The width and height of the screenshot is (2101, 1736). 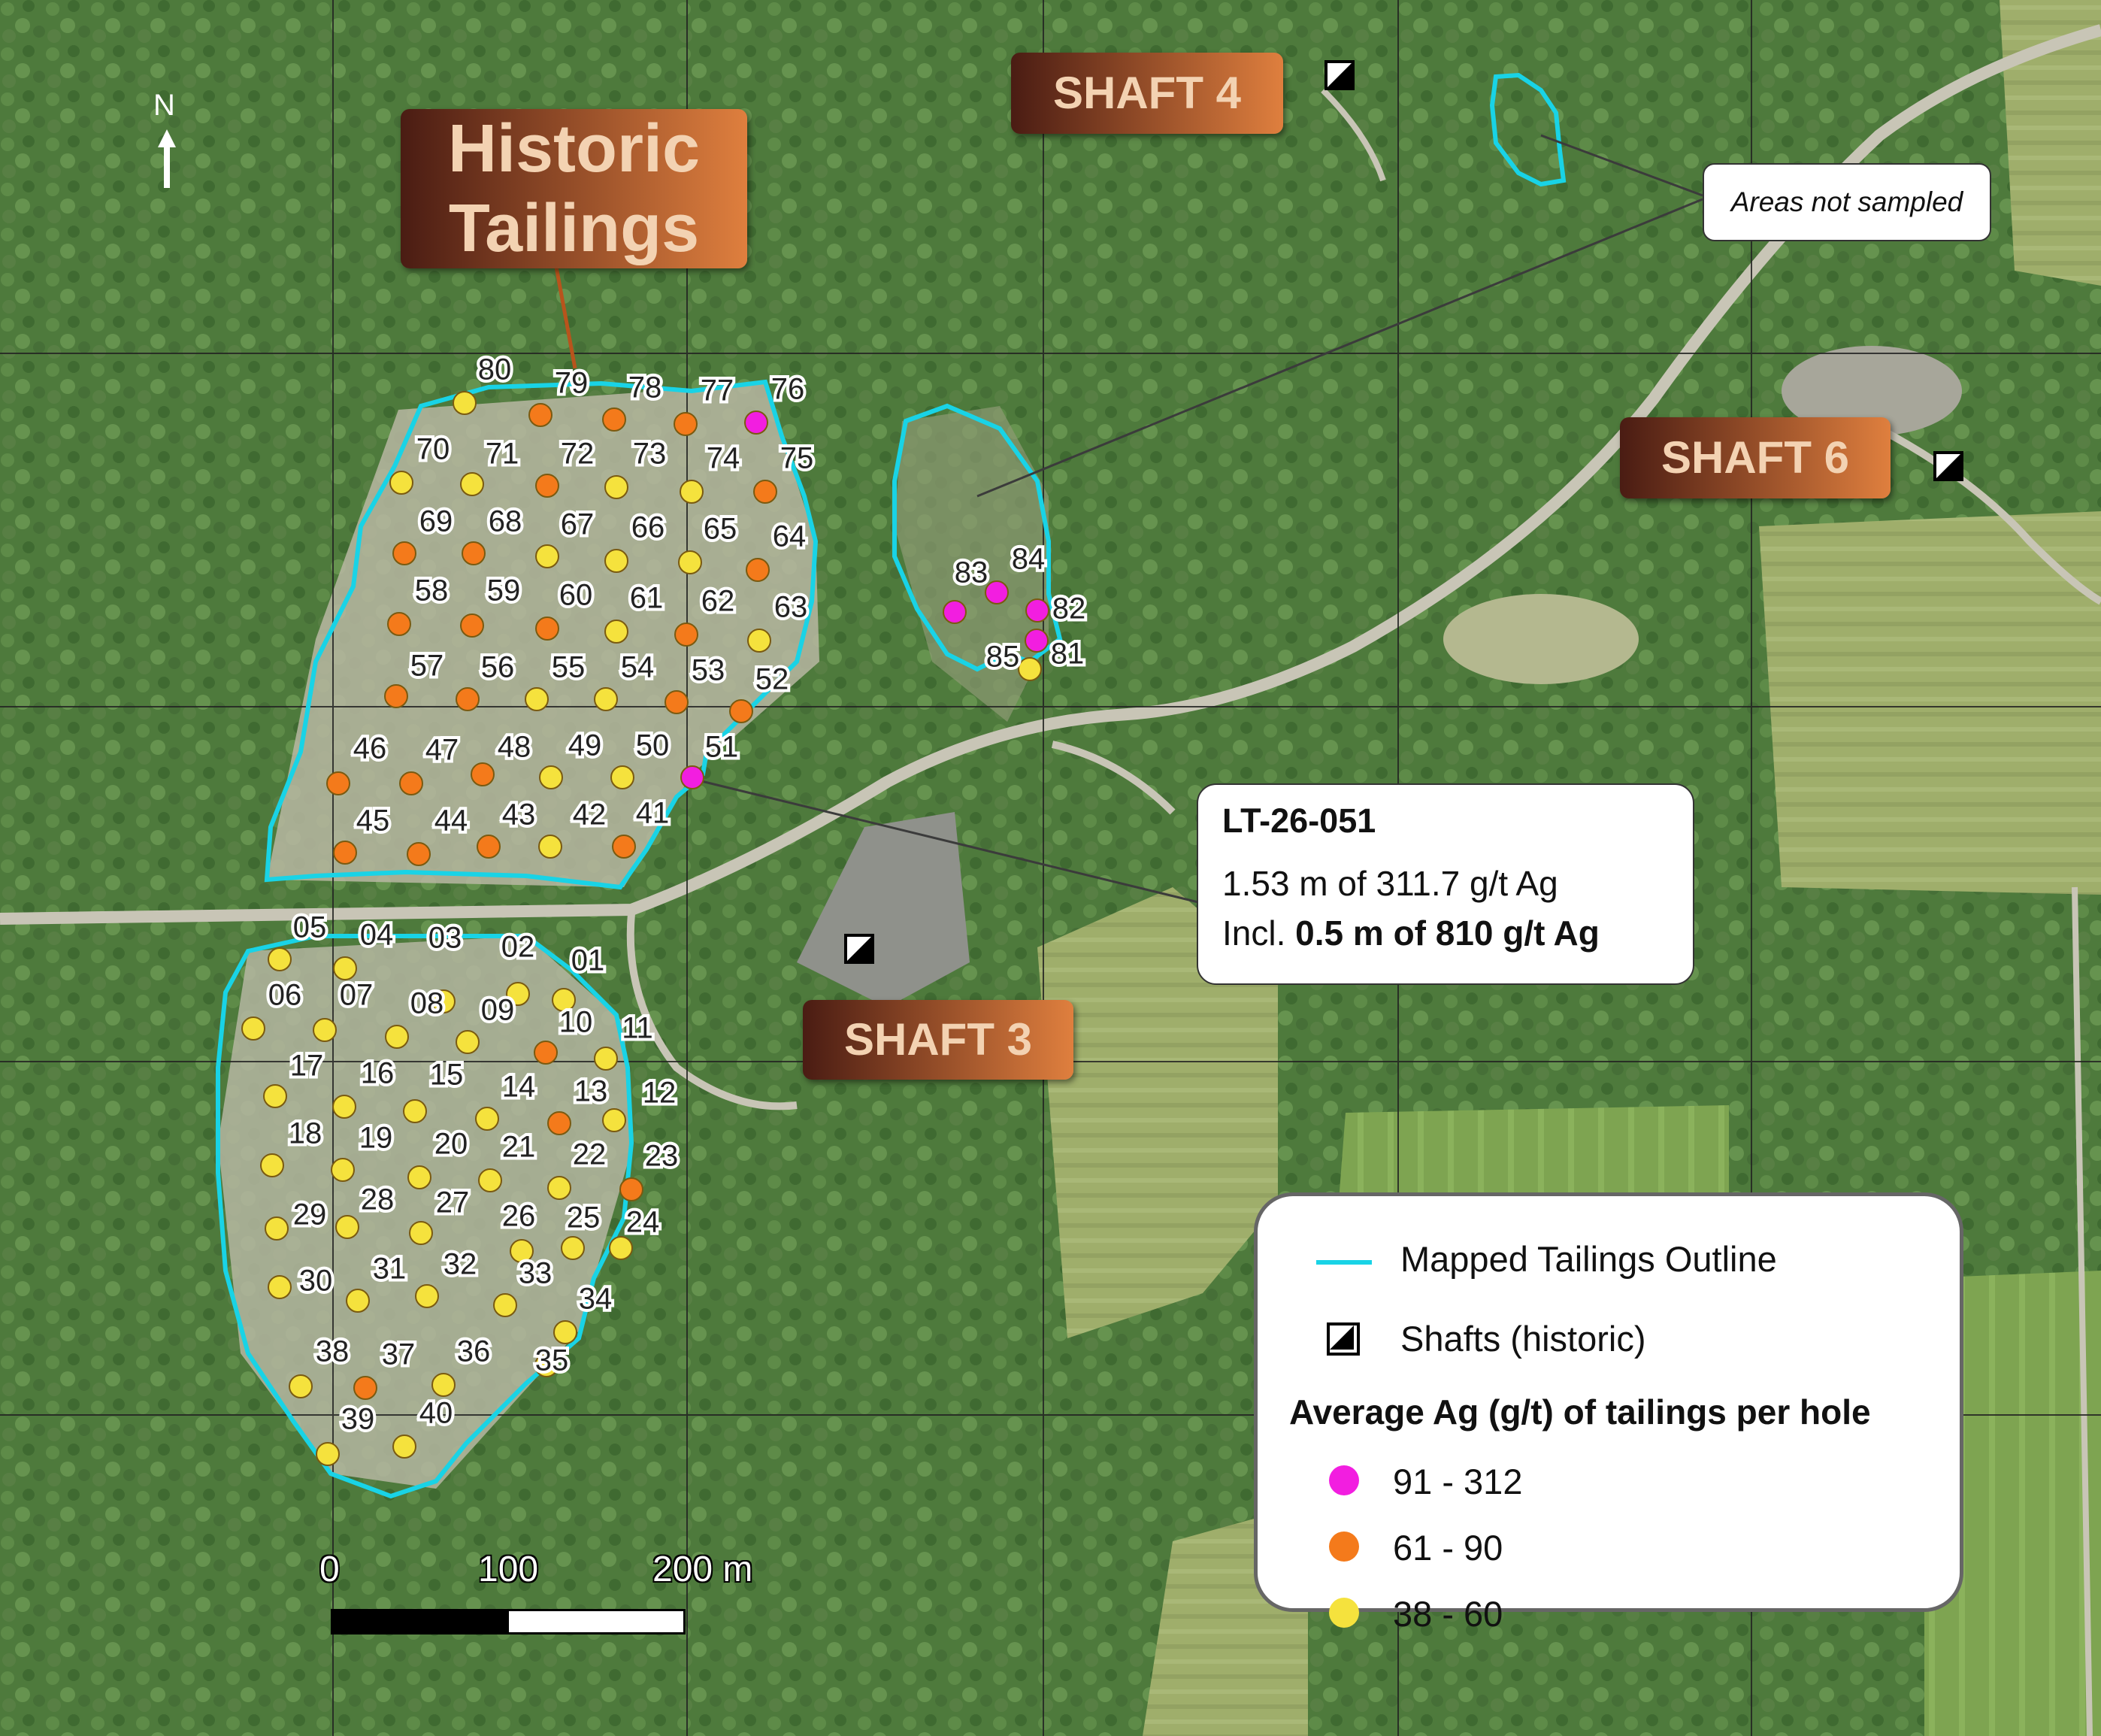 What do you see at coordinates (376, 1138) in the screenshot?
I see `sample-point-label: 19` at bounding box center [376, 1138].